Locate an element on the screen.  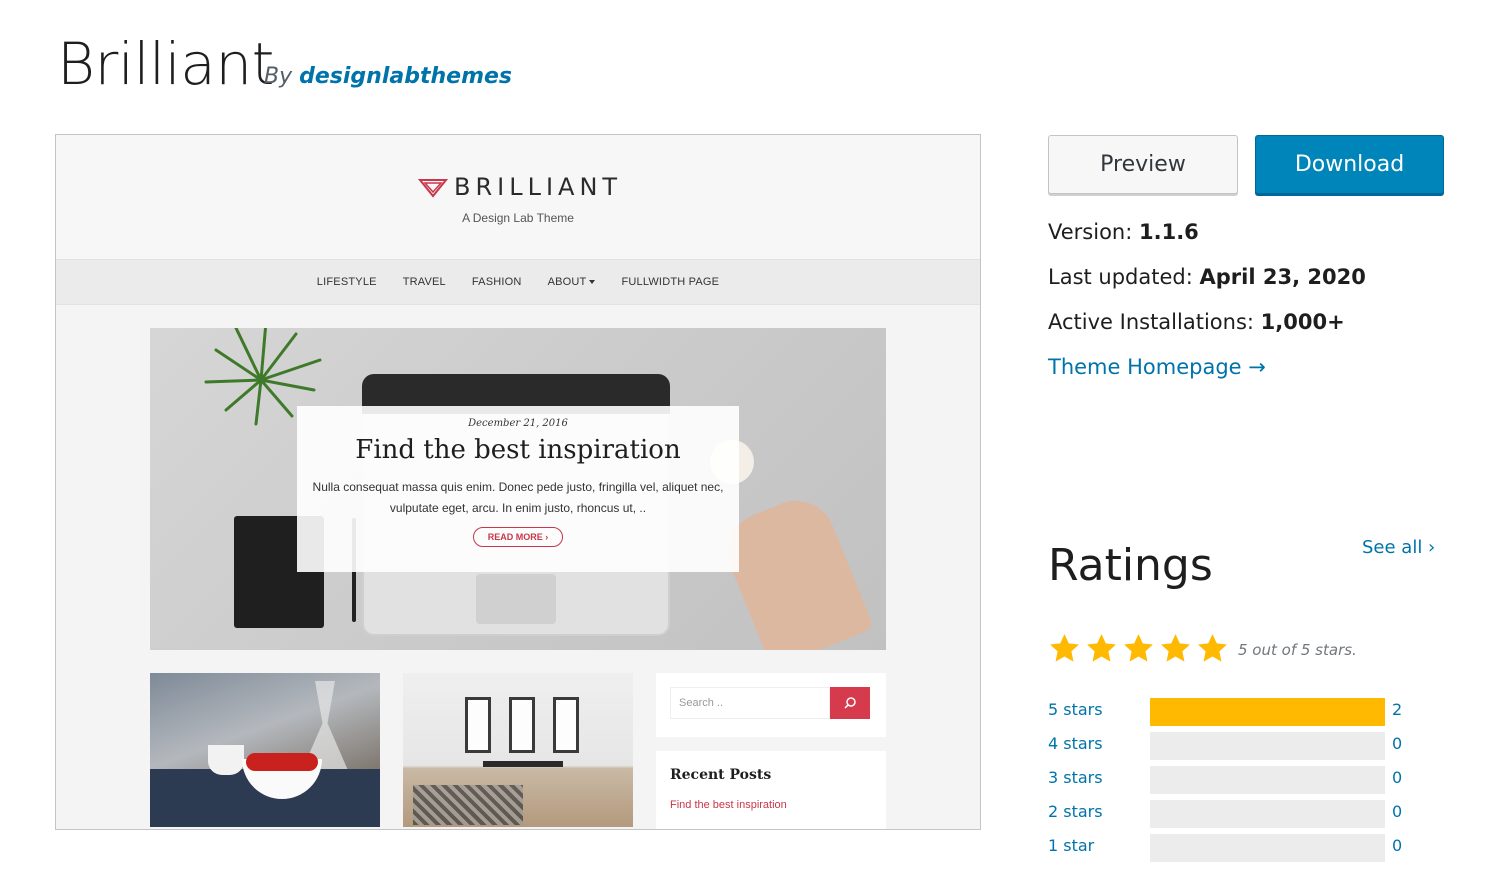
preview-recent-posts-title: Recent Posts is located at coordinates (721, 775).